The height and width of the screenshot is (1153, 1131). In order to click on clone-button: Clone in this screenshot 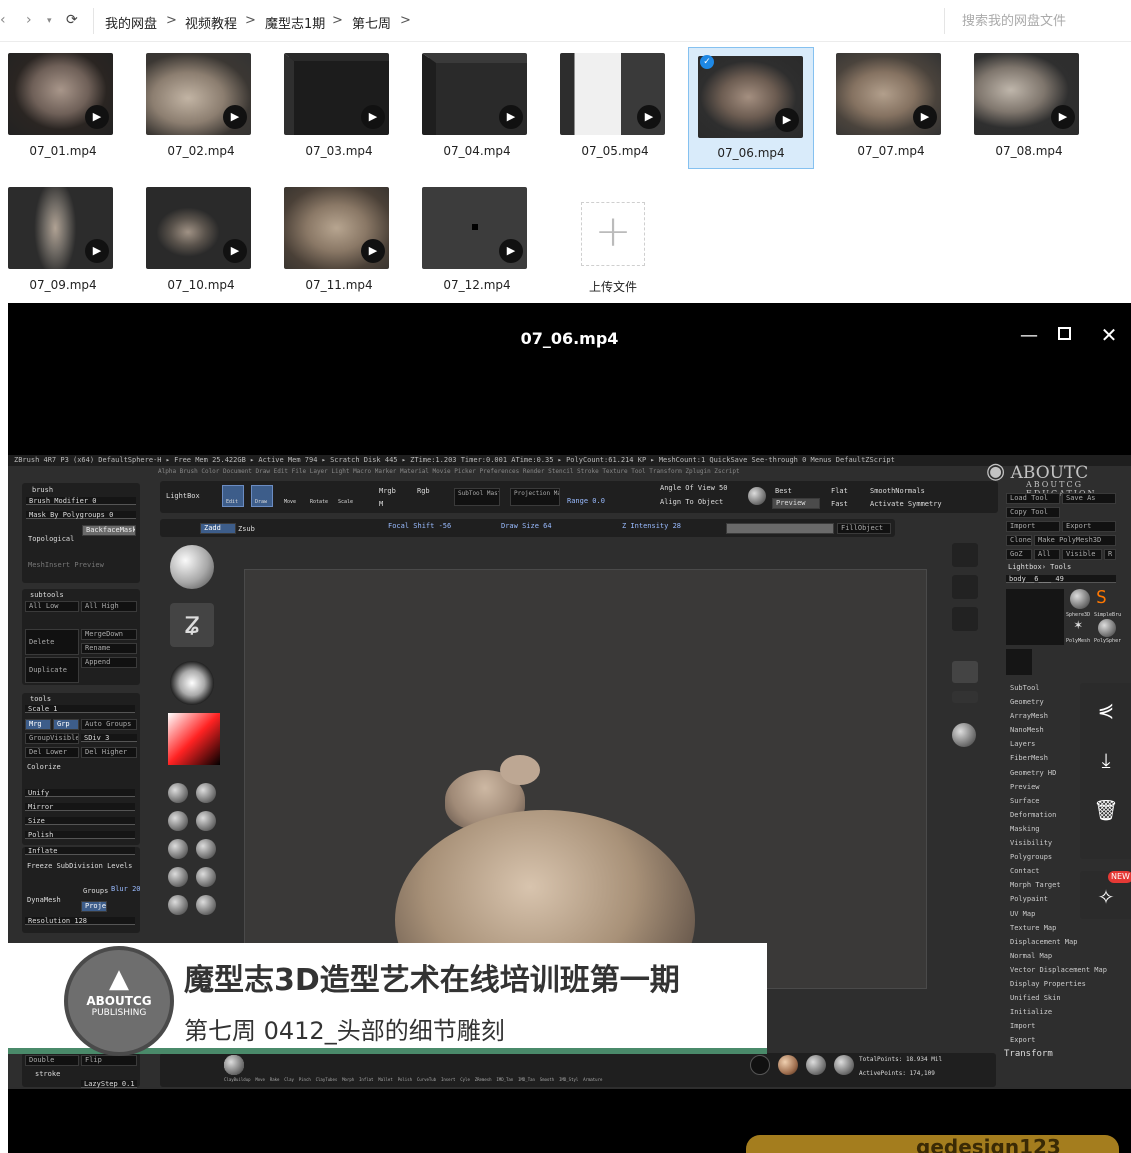, I will do `click(1019, 540)`.